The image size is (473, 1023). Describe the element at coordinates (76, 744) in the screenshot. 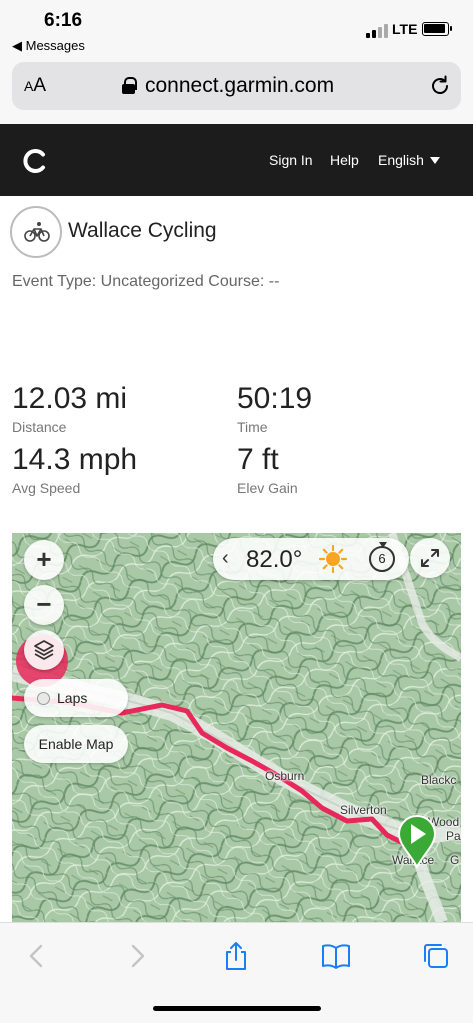

I see `enable-map-button: Enable Map` at that location.